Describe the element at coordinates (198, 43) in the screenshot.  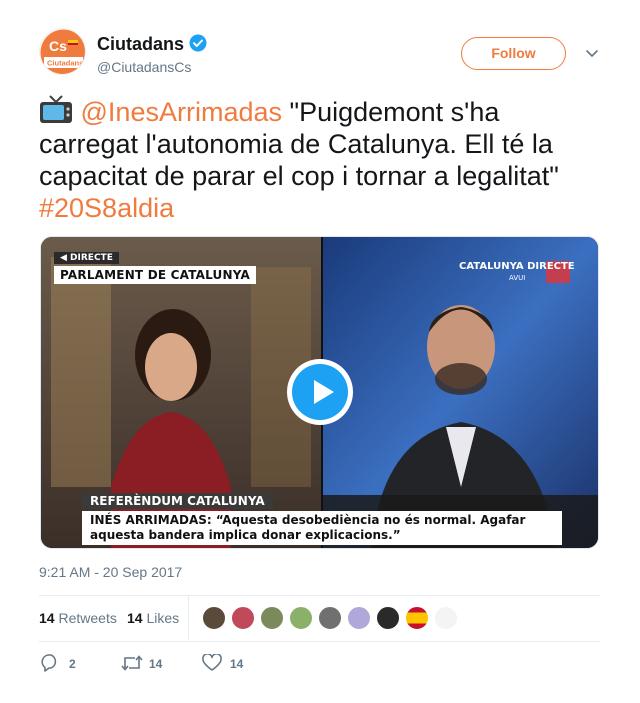
I see `verified-badge-icon` at that location.